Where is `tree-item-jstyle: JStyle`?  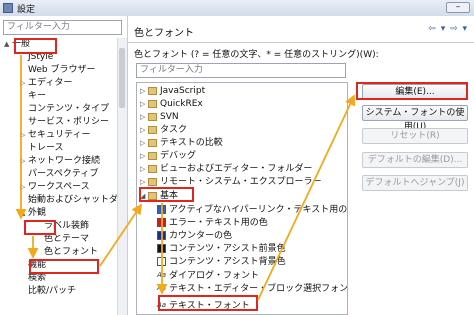
tree-item-jstyle: JStyle is located at coordinates (40, 57).